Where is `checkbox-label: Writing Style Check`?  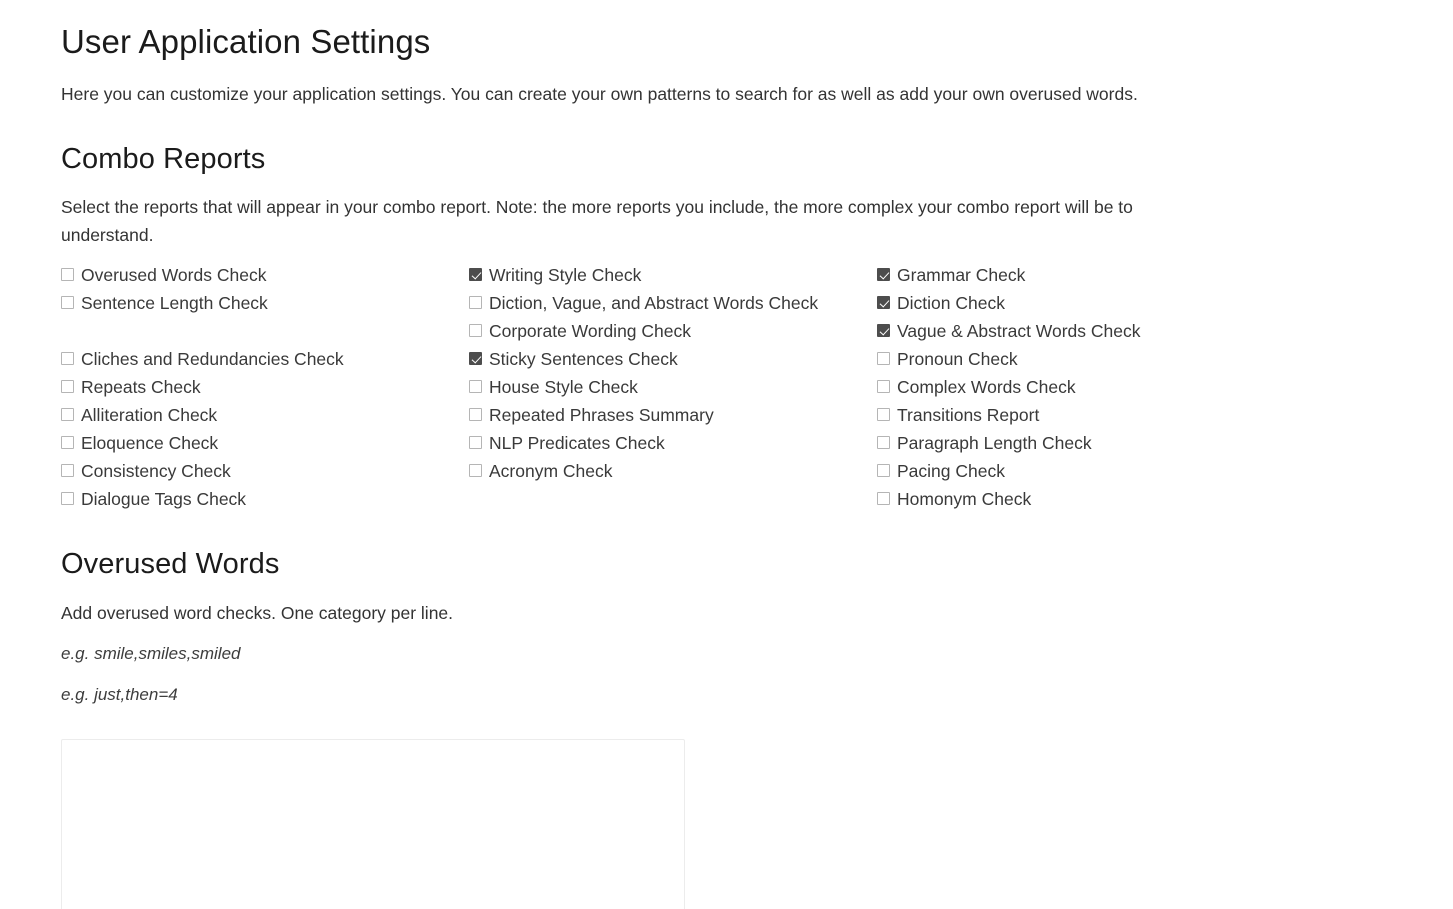 checkbox-label: Writing Style Check is located at coordinates (565, 275).